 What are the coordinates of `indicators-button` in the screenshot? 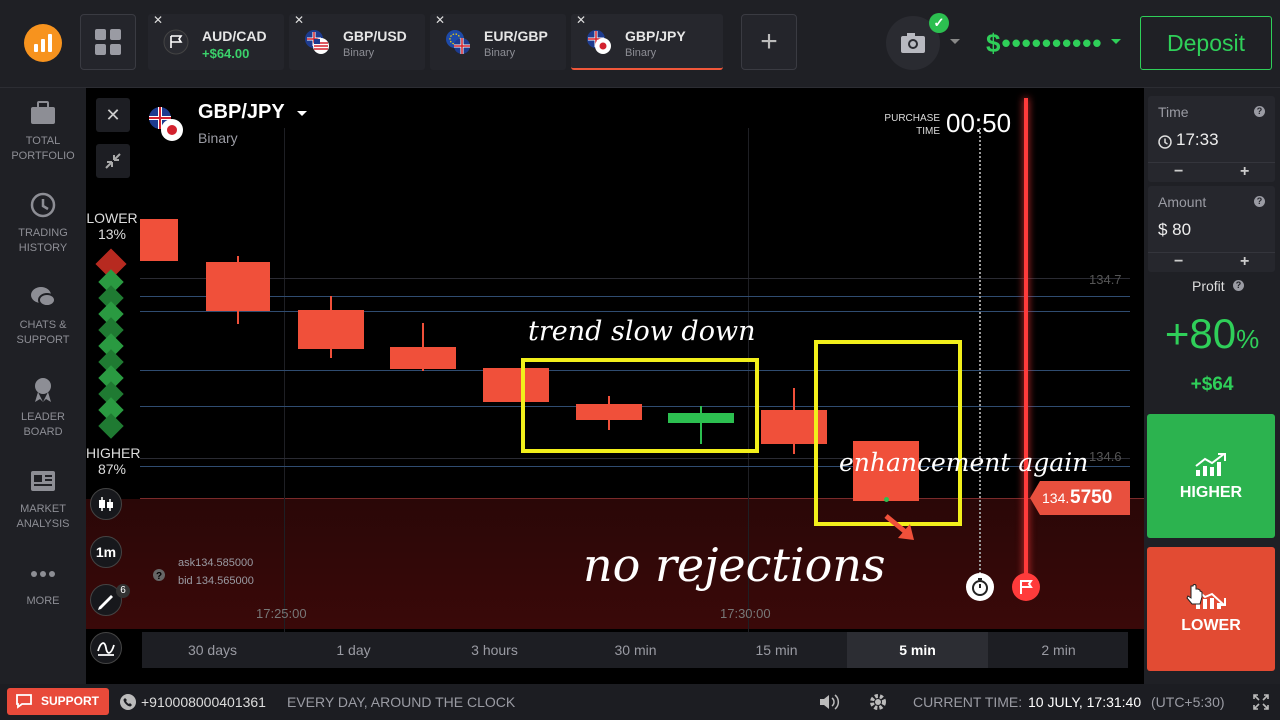 It's located at (106, 648).